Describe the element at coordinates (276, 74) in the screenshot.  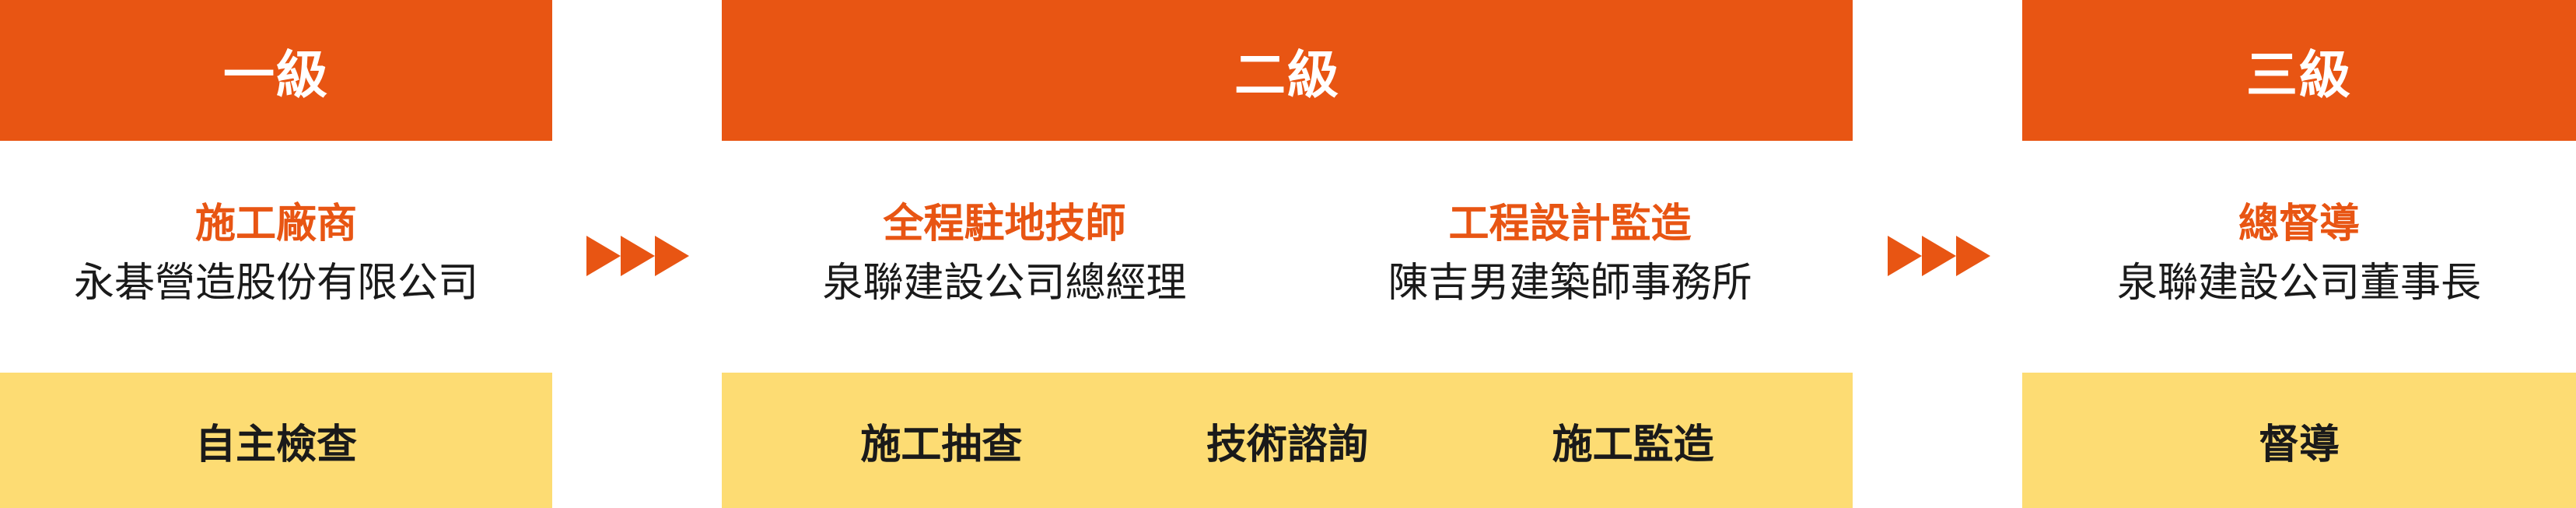
I see `level-1-title: 一級` at that location.